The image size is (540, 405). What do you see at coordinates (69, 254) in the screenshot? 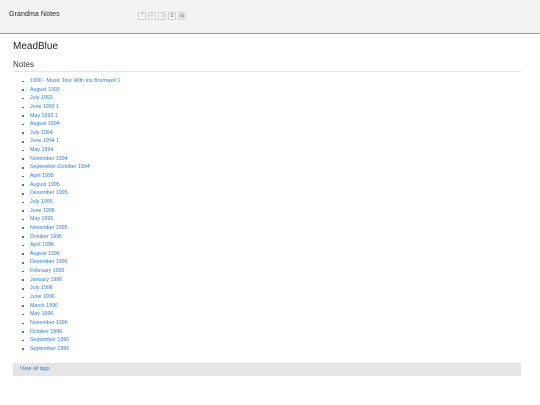
I see `note-link: August 1996` at bounding box center [69, 254].